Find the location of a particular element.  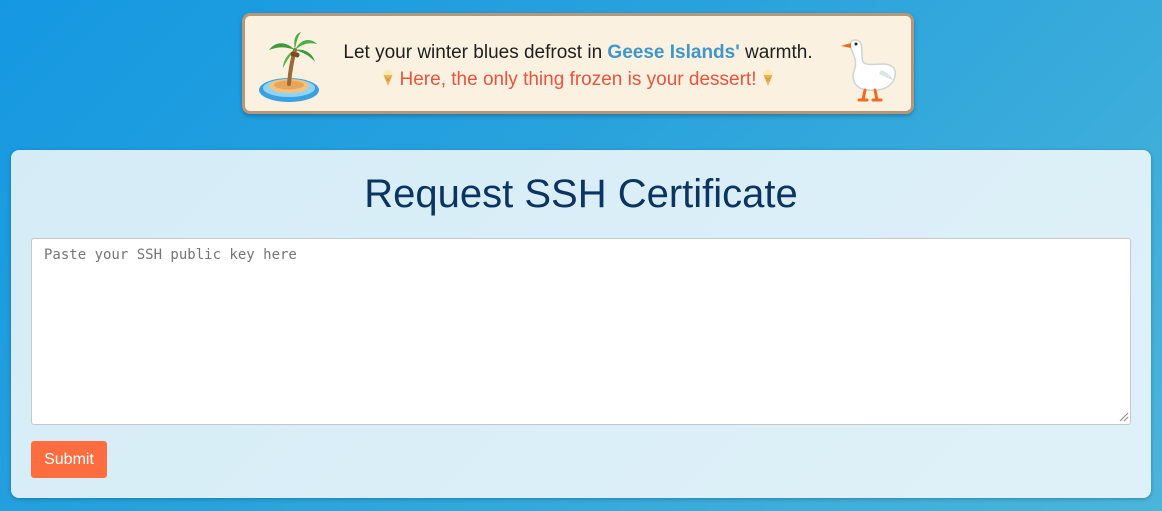

goose-icon is located at coordinates (869, 70).